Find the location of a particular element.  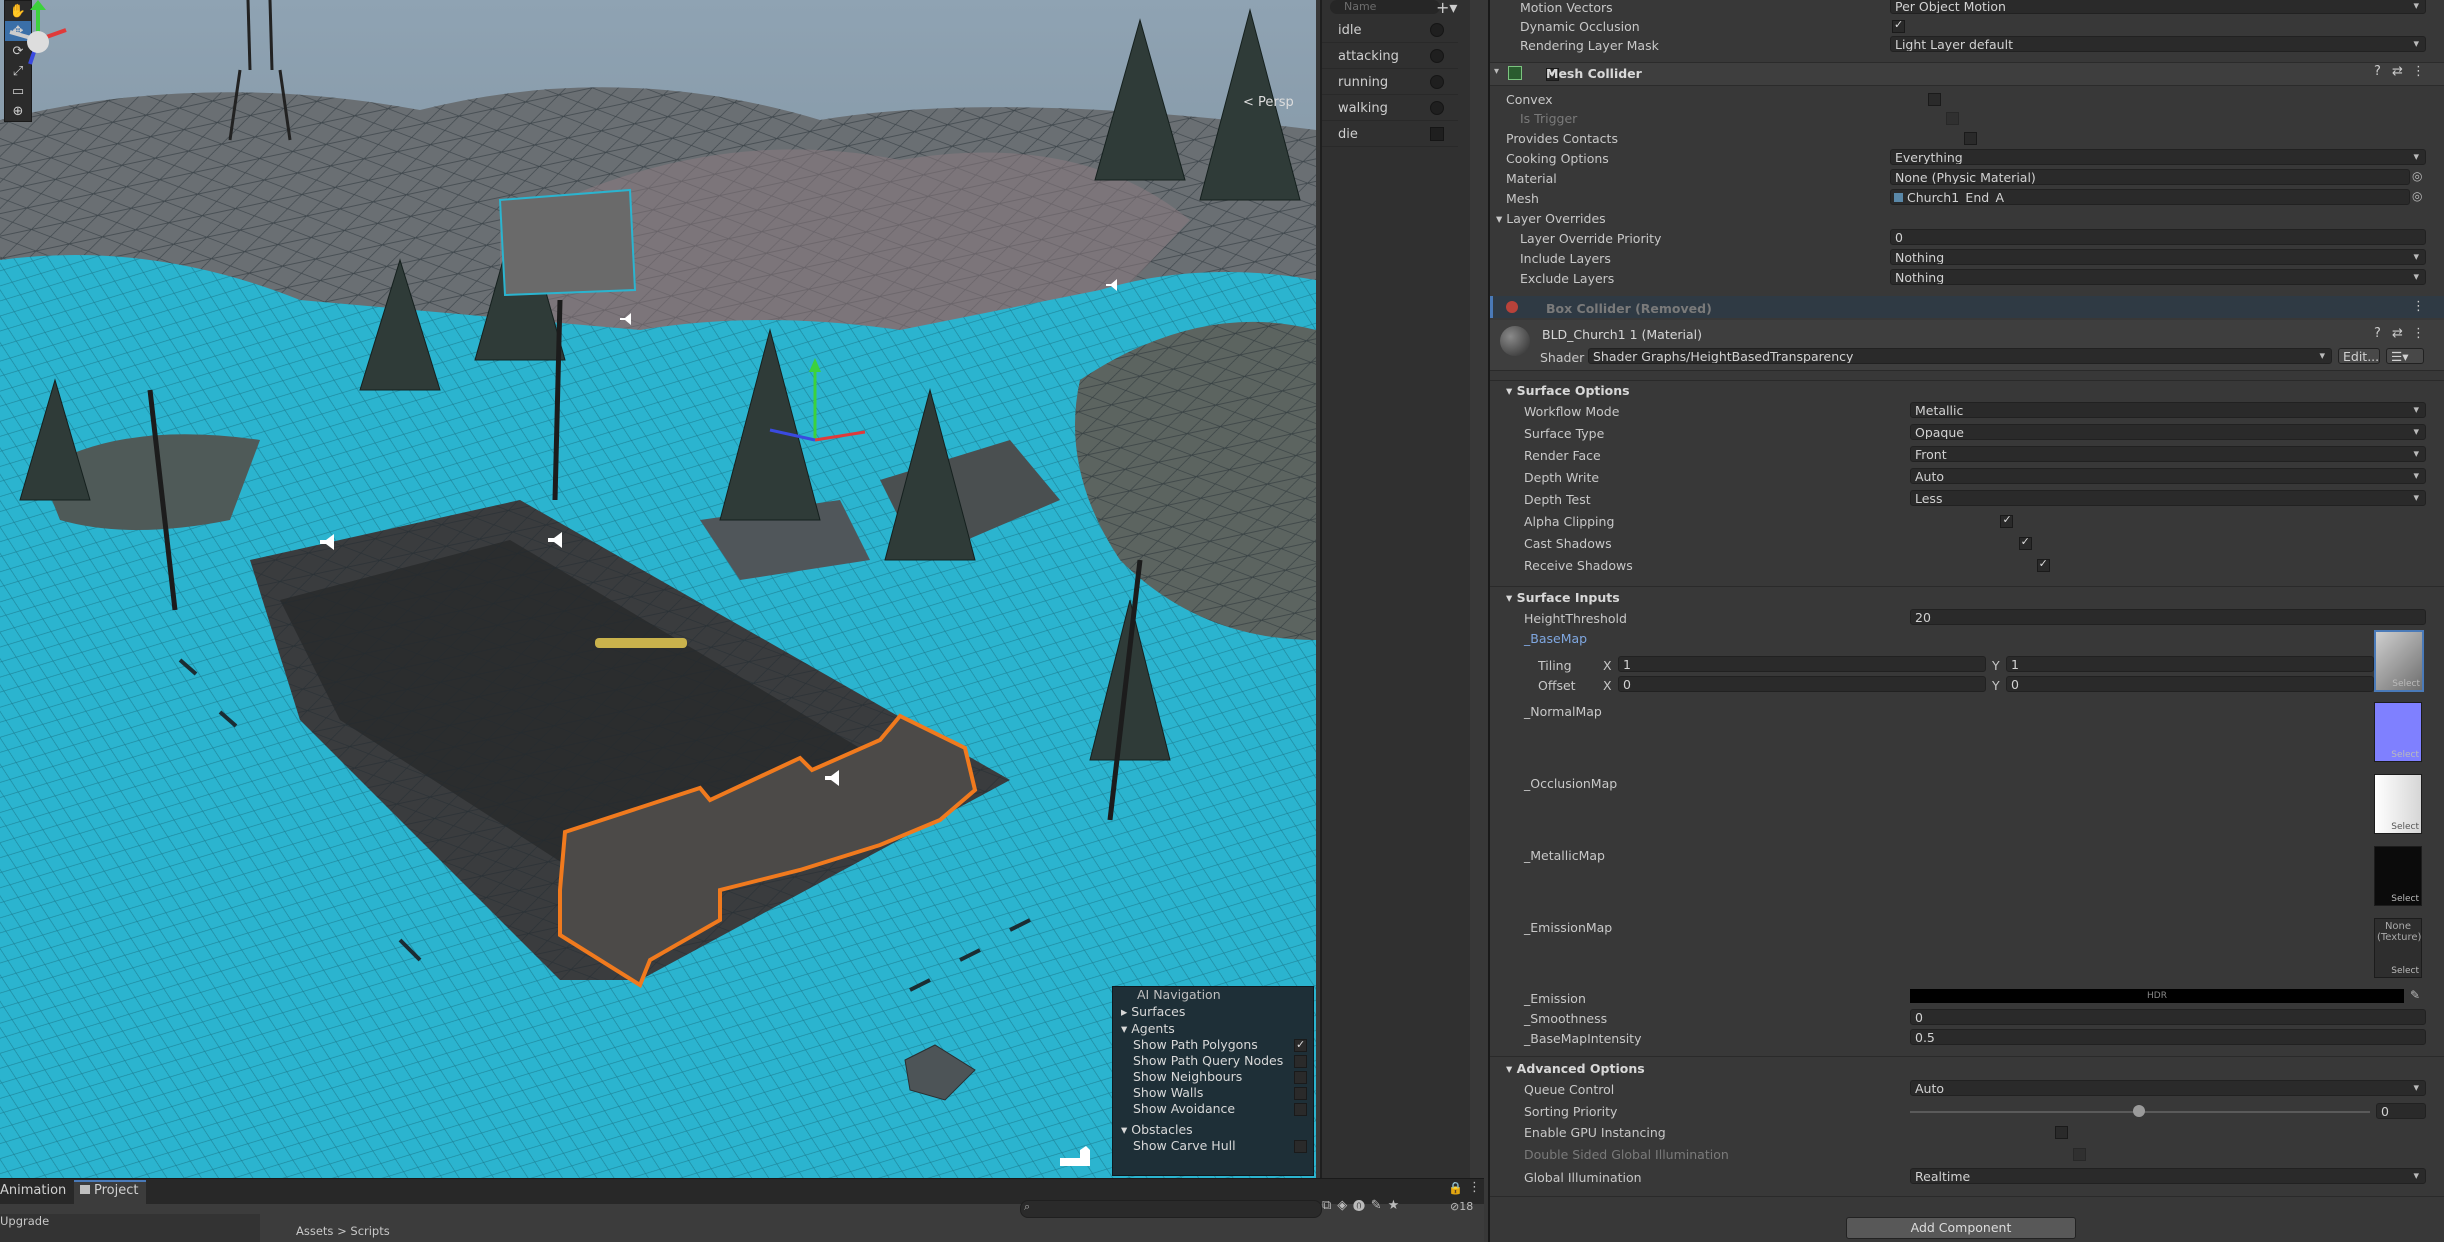

show-path-polygons-row: Show Path Polygons is located at coordinates (1213, 1045).